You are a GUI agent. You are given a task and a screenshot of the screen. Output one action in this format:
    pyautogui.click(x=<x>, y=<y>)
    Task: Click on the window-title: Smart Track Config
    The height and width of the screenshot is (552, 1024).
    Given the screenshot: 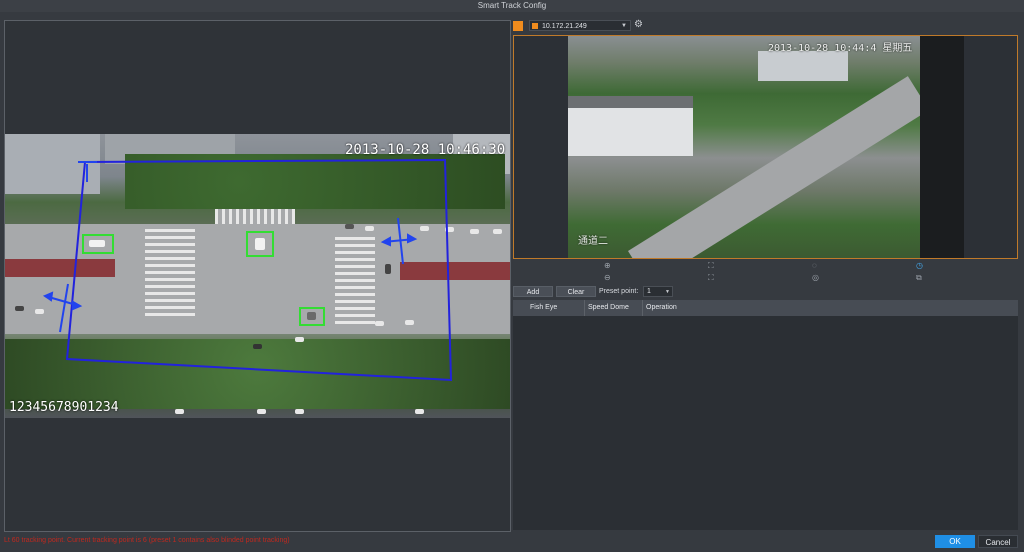 What is the action you would take?
    pyautogui.click(x=512, y=6)
    